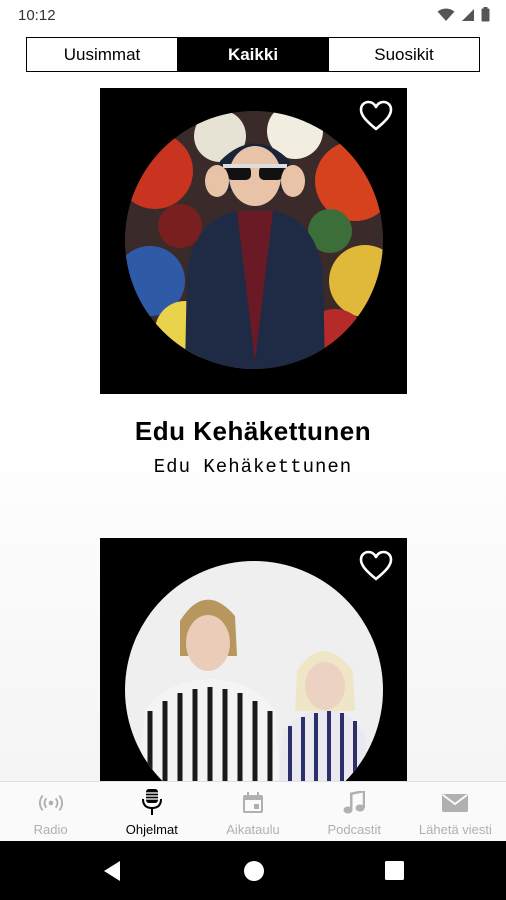  Describe the element at coordinates (455, 829) in the screenshot. I see `nav-laheta-viesti-label: Lähetä viesti` at that location.